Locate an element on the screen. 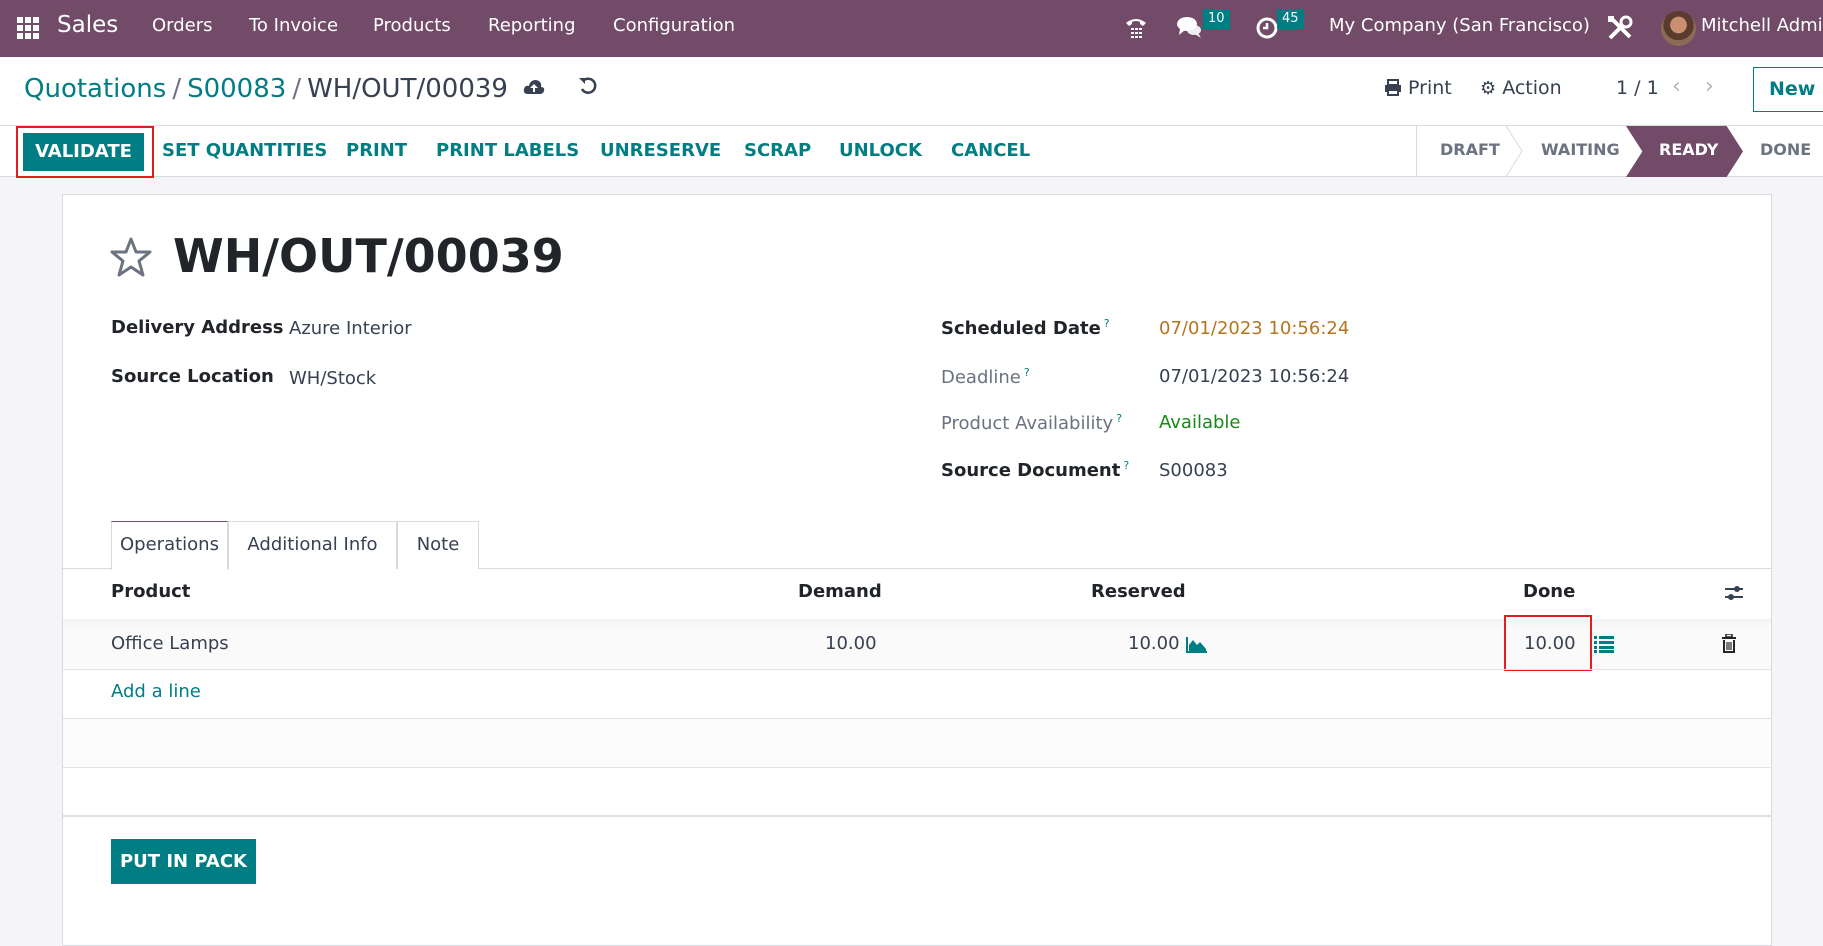  put-in-pack-button: PUT IN PACK is located at coordinates (183, 861).